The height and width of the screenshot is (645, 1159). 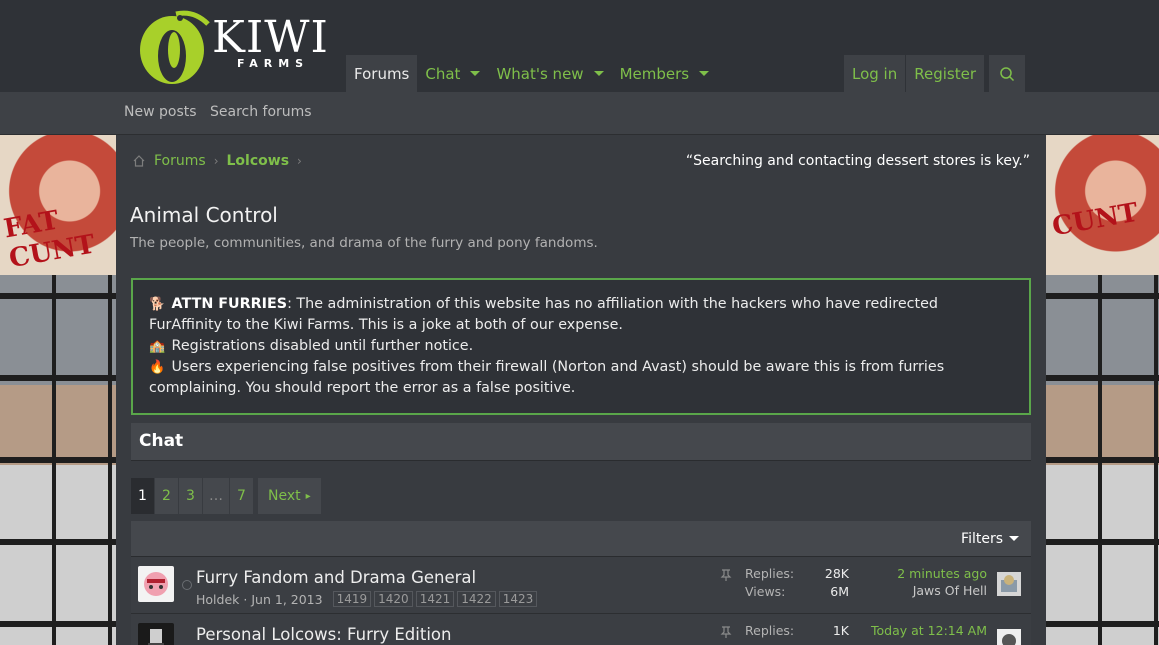 I want to click on thread-page-link: 1422, so click(x=476, y=599).